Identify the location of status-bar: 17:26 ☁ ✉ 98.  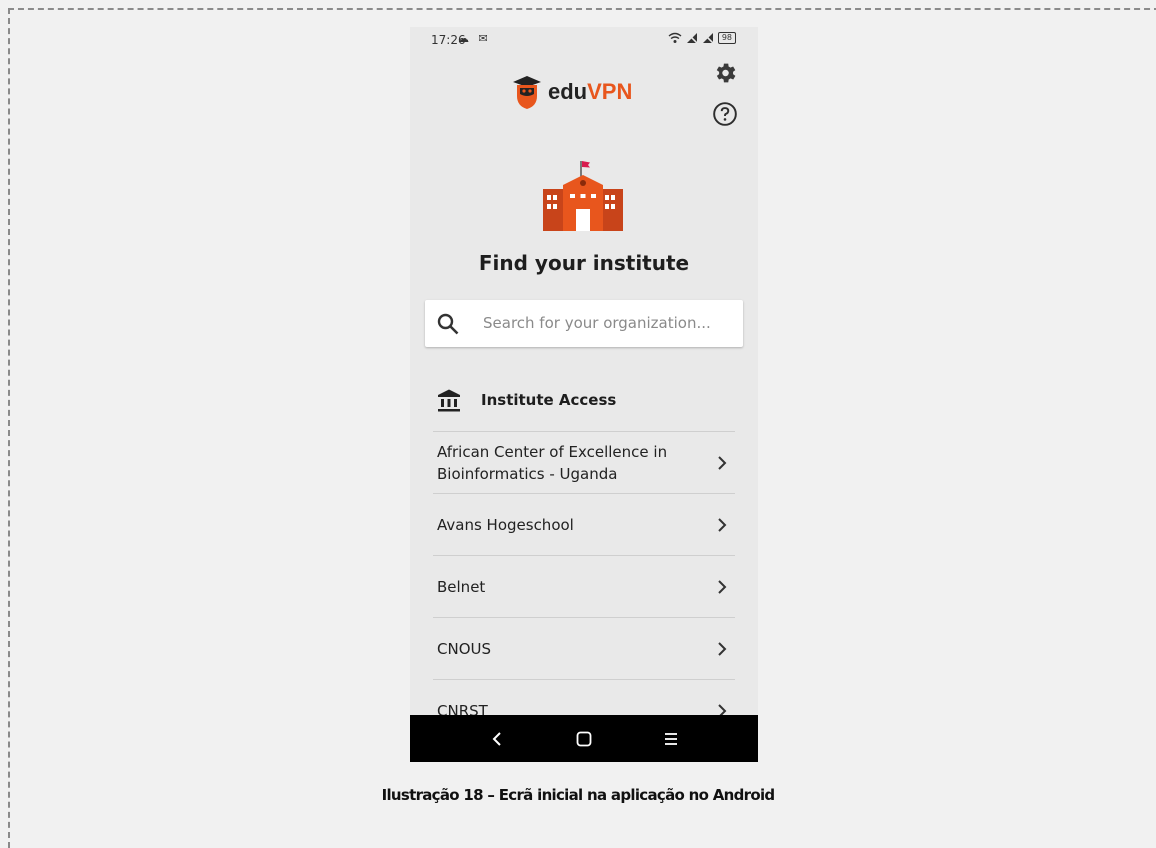
(584, 40).